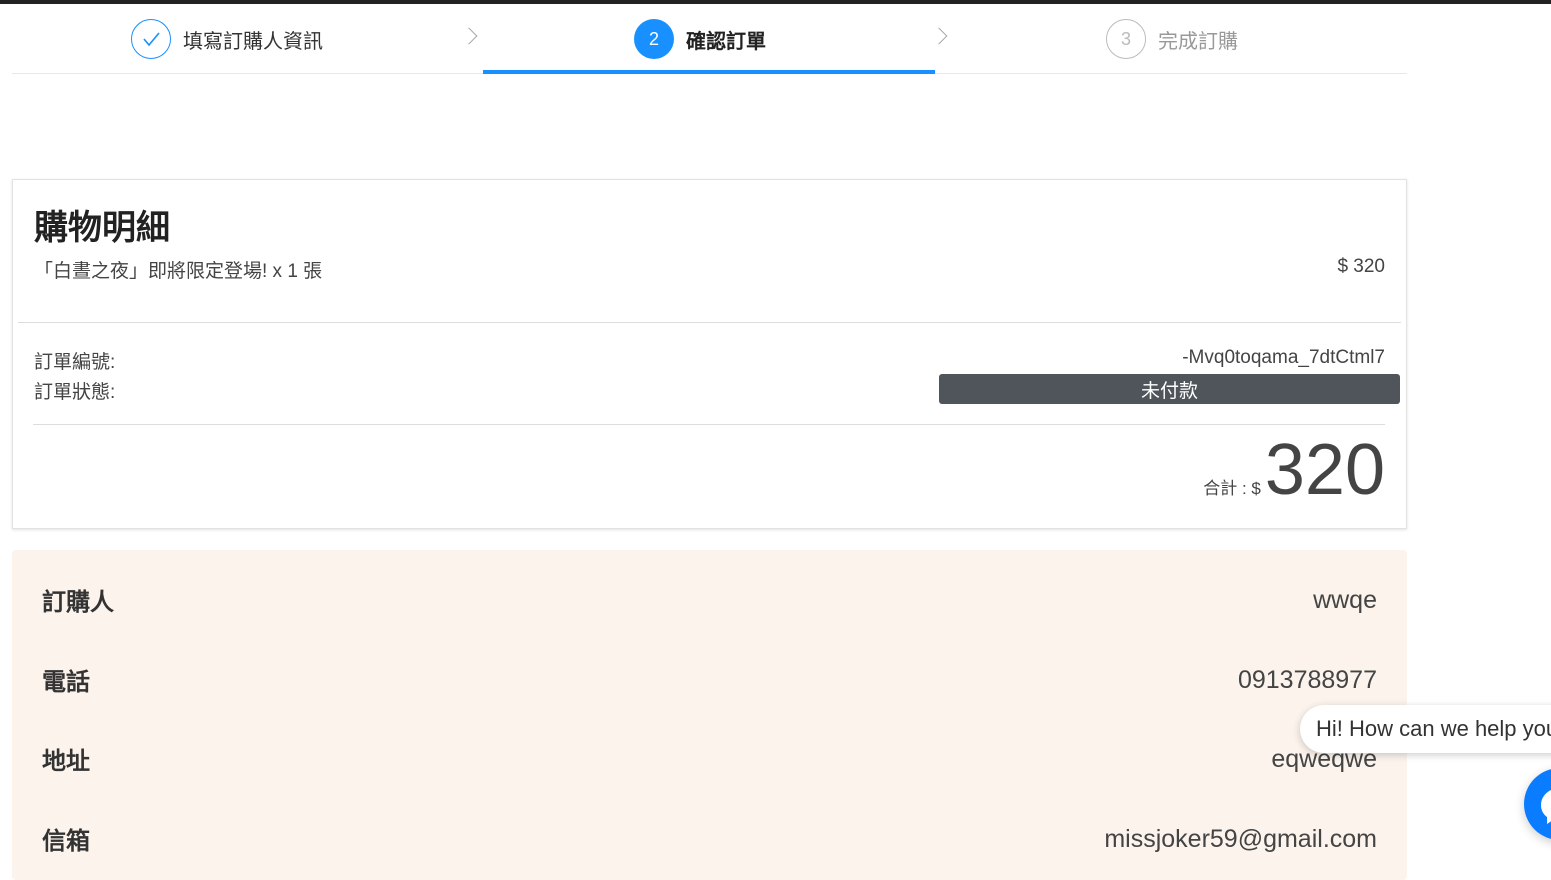 The width and height of the screenshot is (1551, 880). I want to click on step-complete: 3 完成訂購, so click(1172, 39).